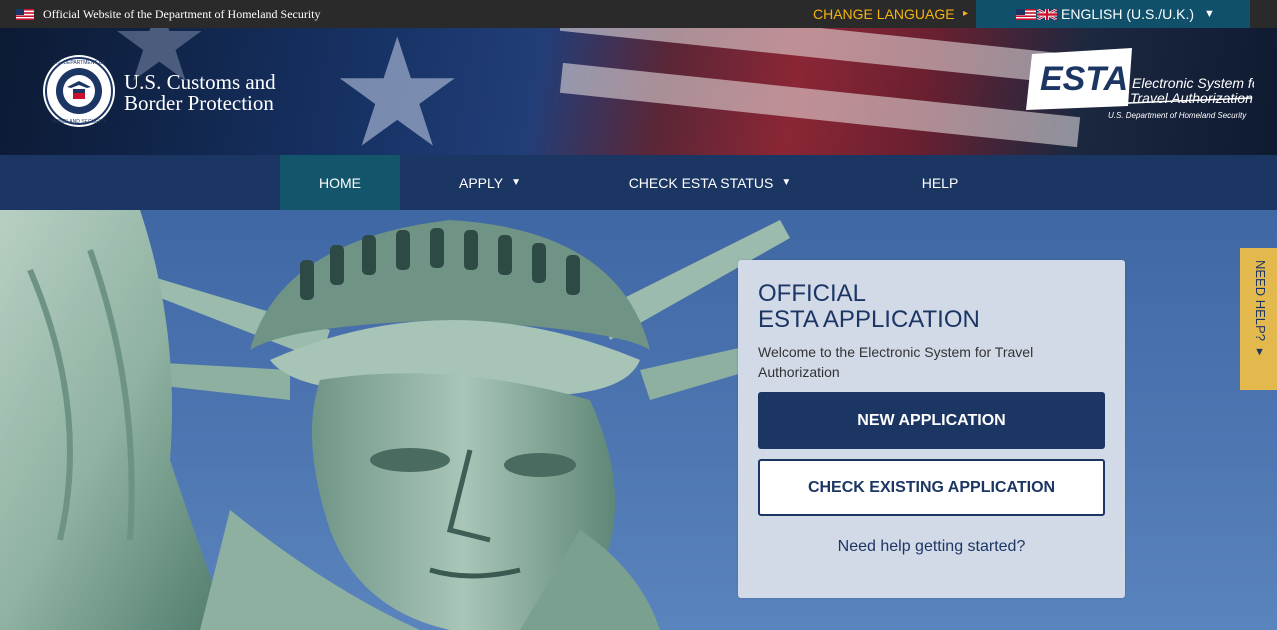 The width and height of the screenshot is (1277, 630). I want to click on nav-help: HELP, so click(940, 182).